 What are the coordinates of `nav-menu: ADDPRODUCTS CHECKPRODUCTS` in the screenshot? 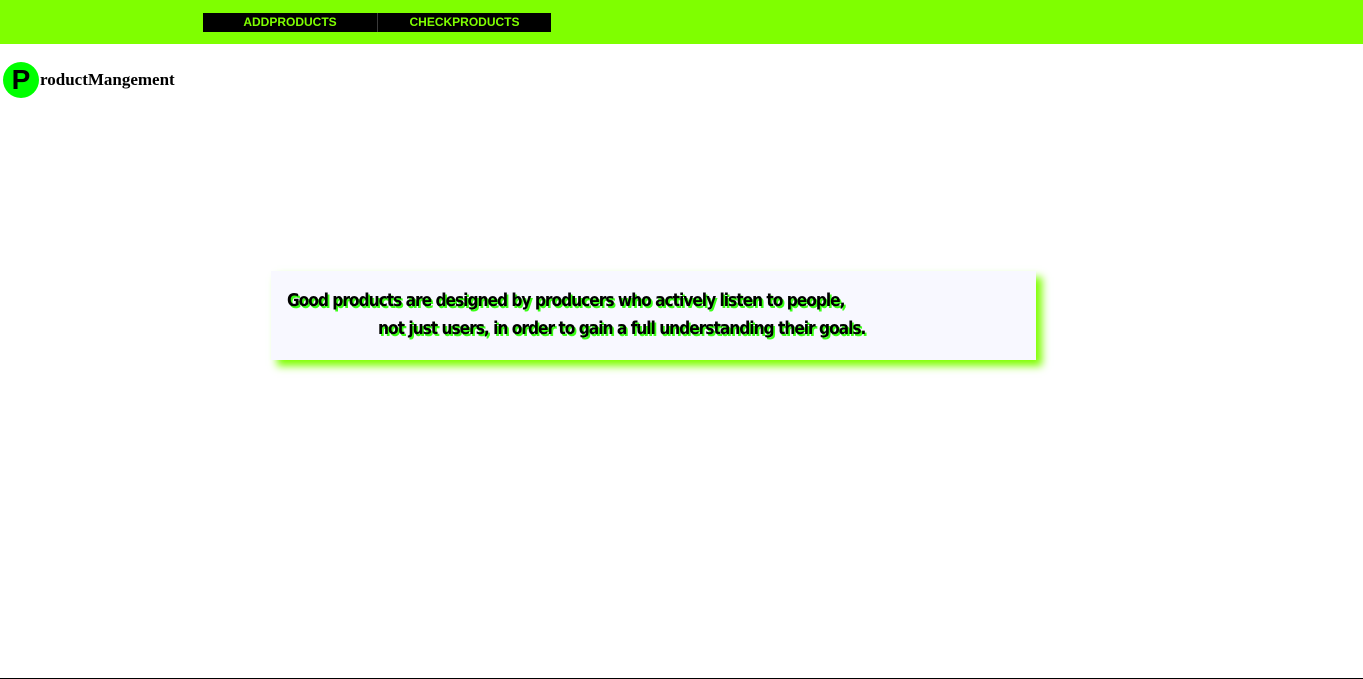 It's located at (377, 22).